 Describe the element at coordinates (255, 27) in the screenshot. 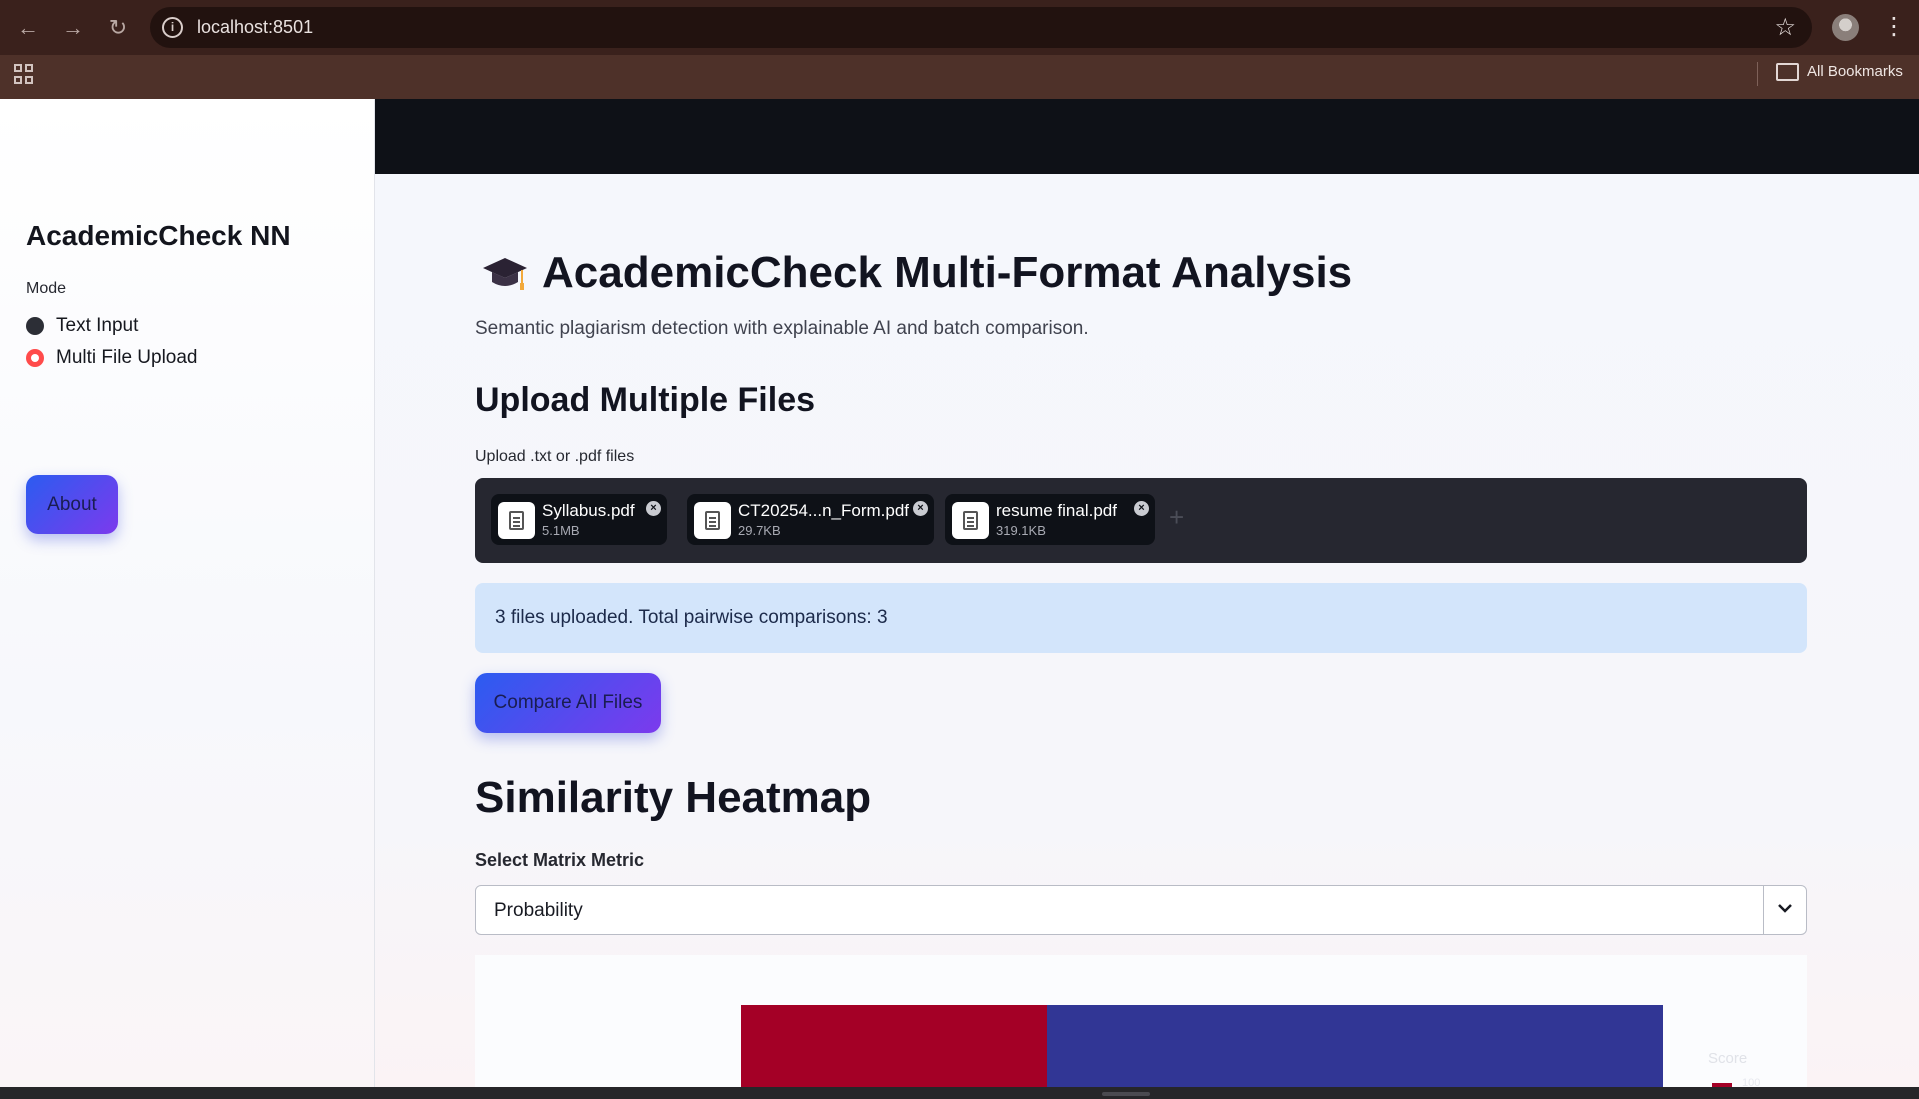

I see `url-text: localhost:8501` at that location.